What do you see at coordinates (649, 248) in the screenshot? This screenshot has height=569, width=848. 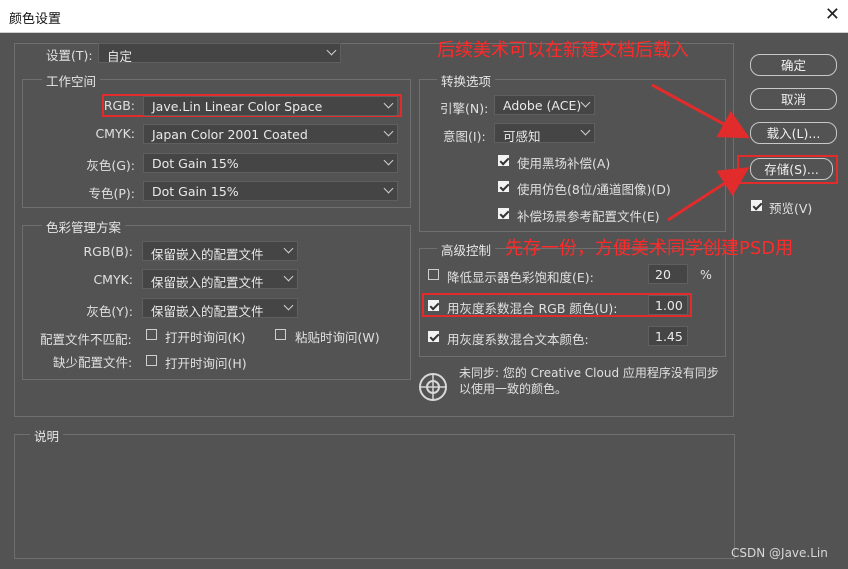 I see `annotation-save-note: 先存一份，方便美术同学创建PSD用` at bounding box center [649, 248].